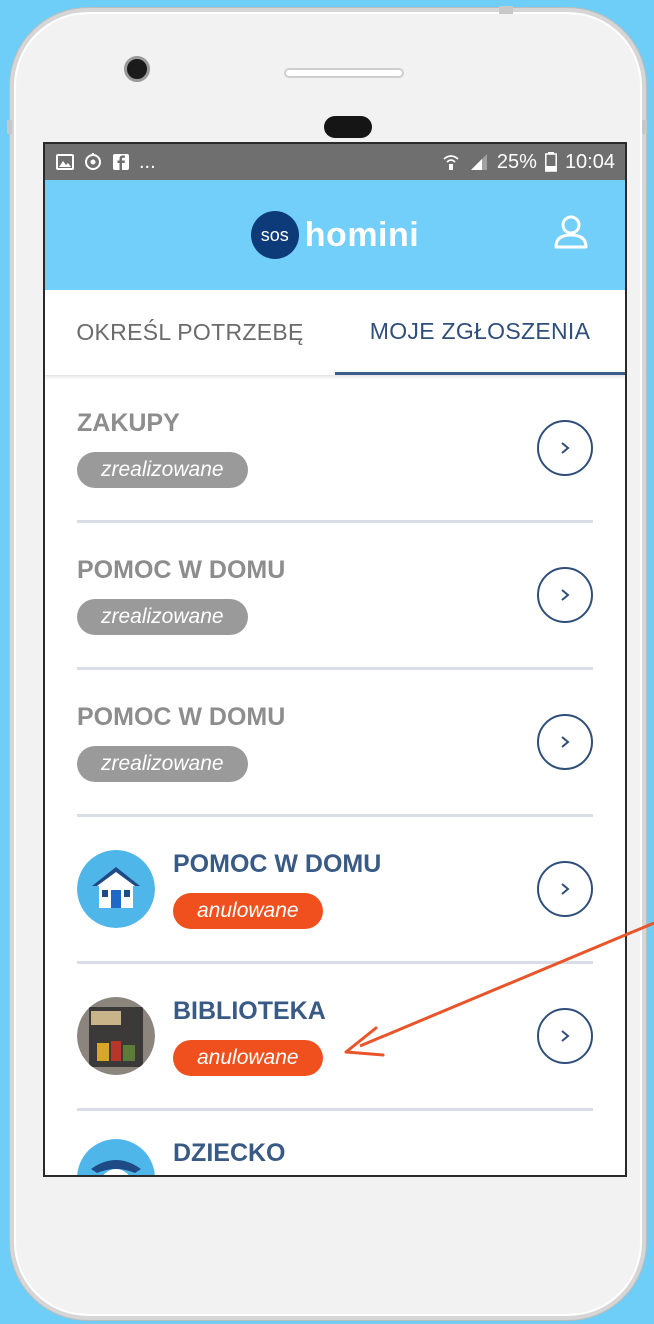 This screenshot has width=654, height=1324. I want to click on request-item: POMOC W DOMU anulowane, so click(335, 890).